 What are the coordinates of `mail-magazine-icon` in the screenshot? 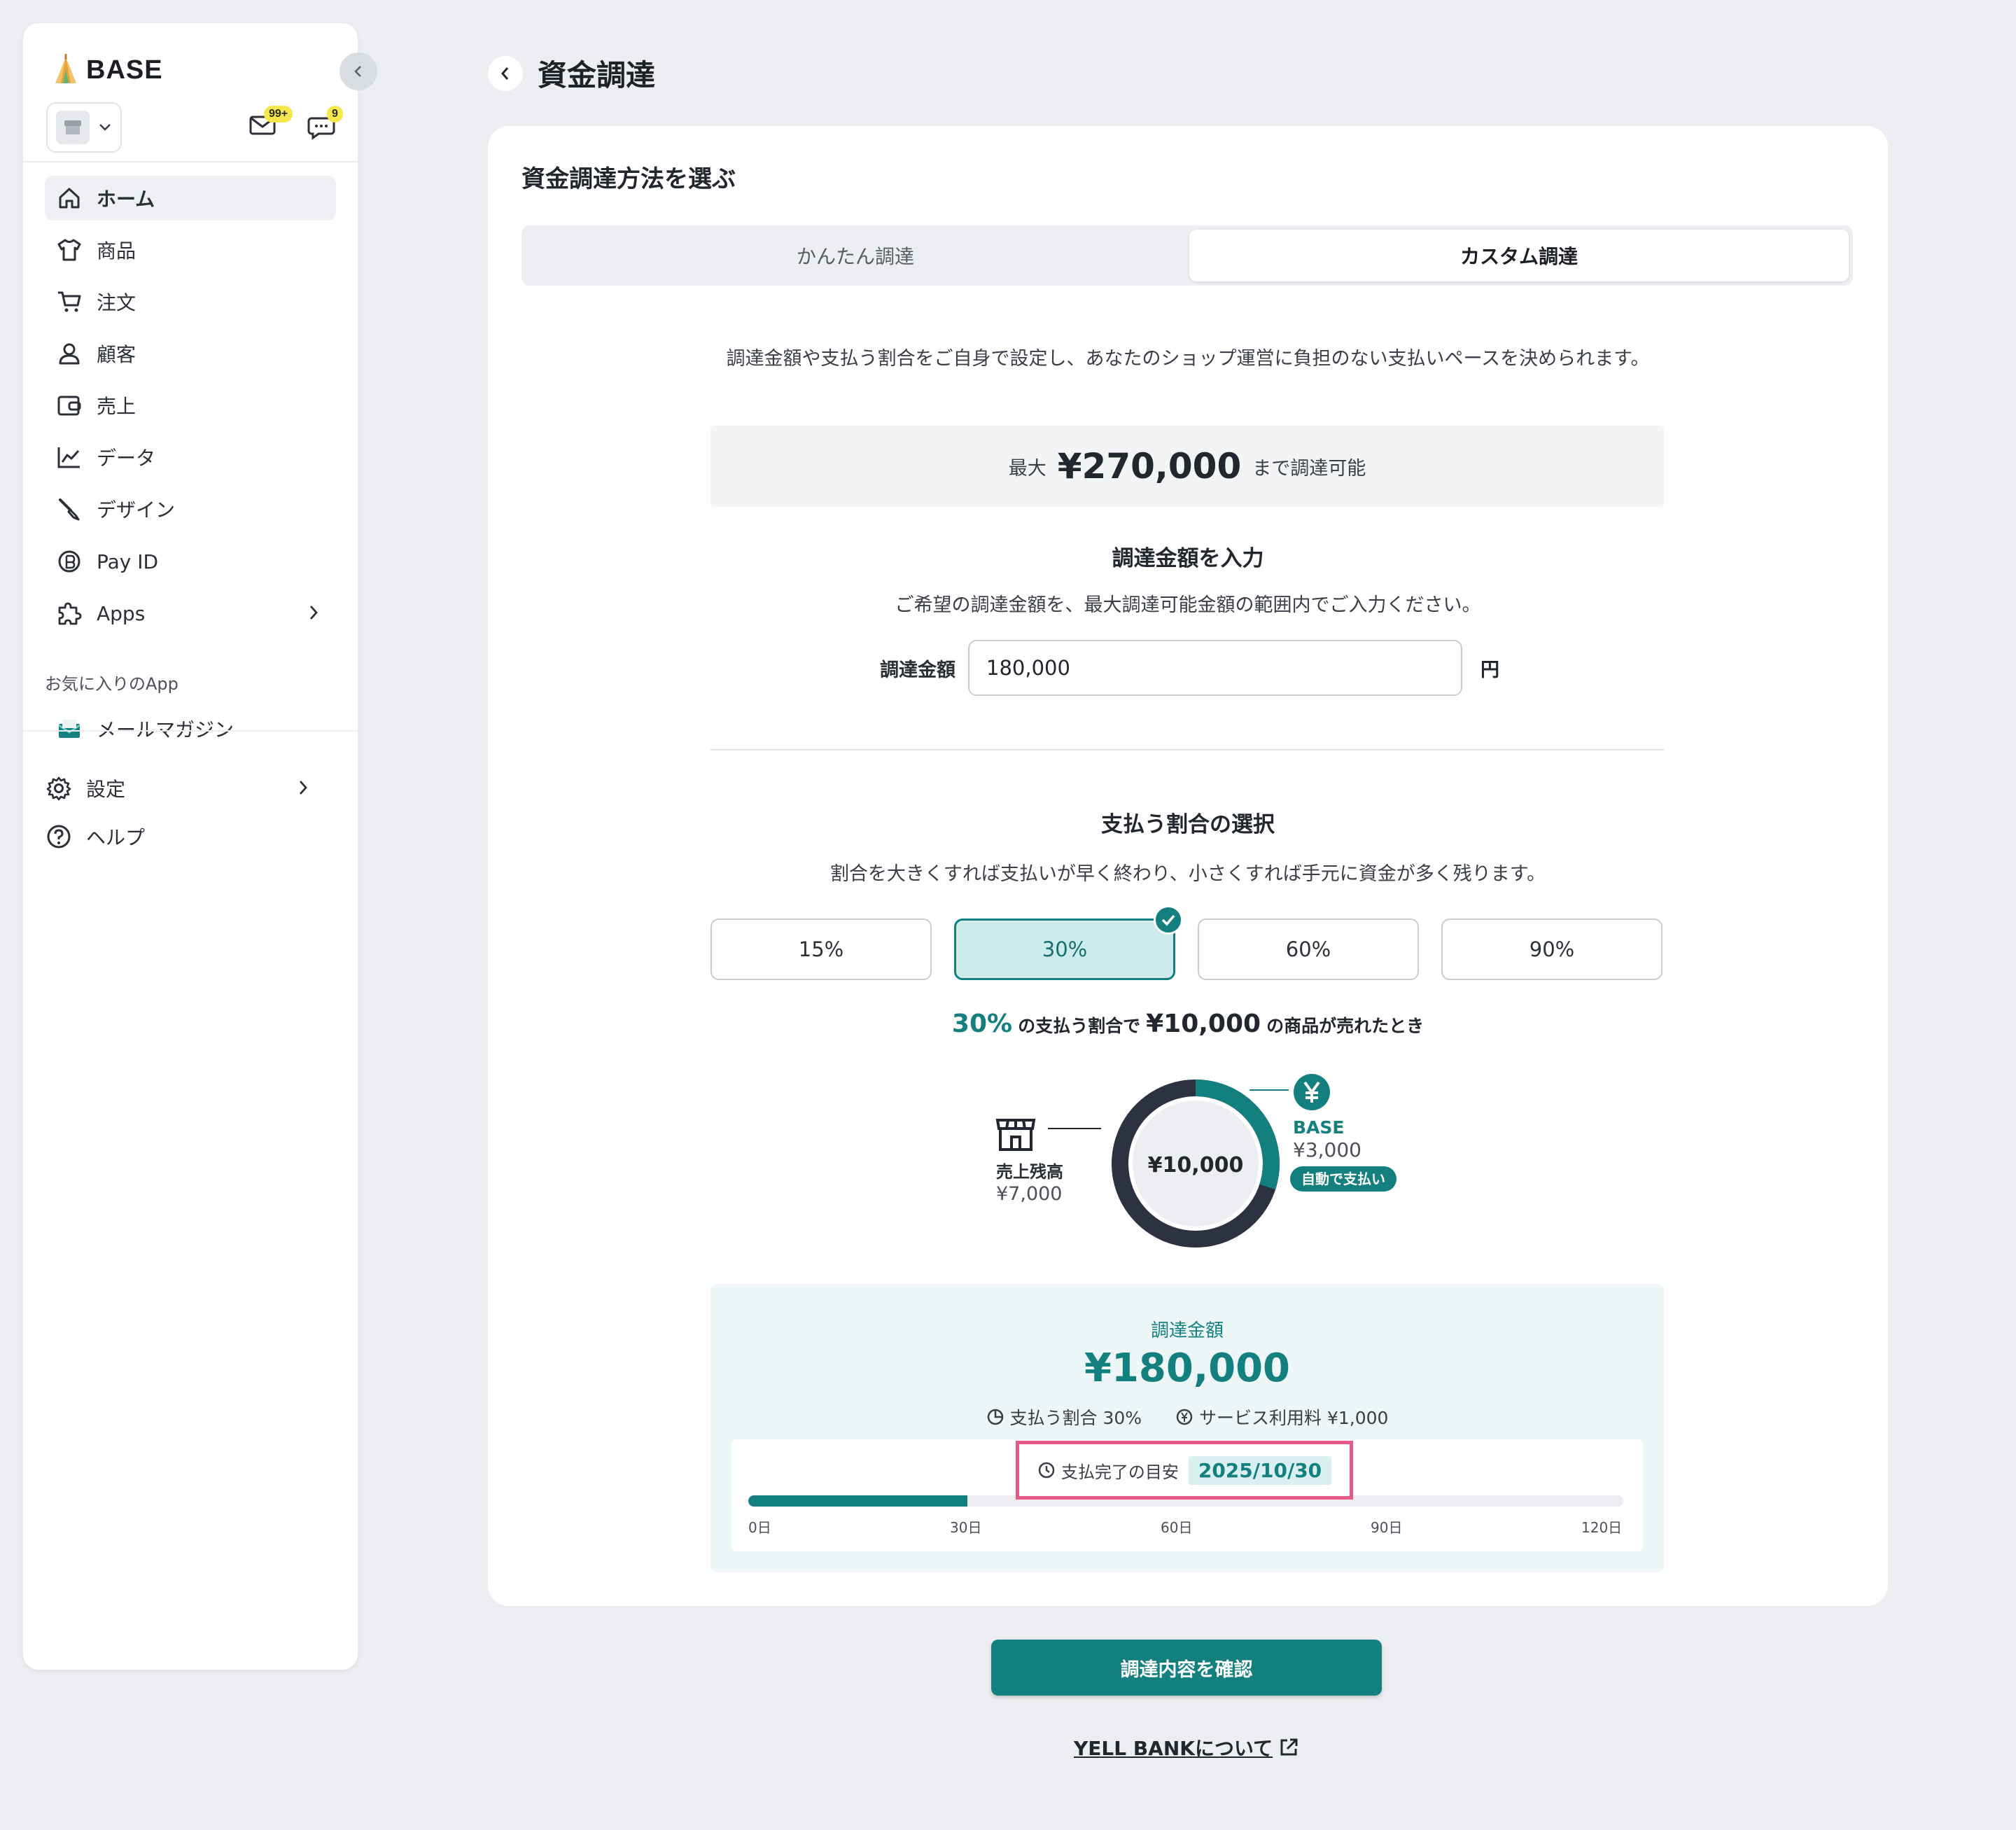 It's located at (69, 728).